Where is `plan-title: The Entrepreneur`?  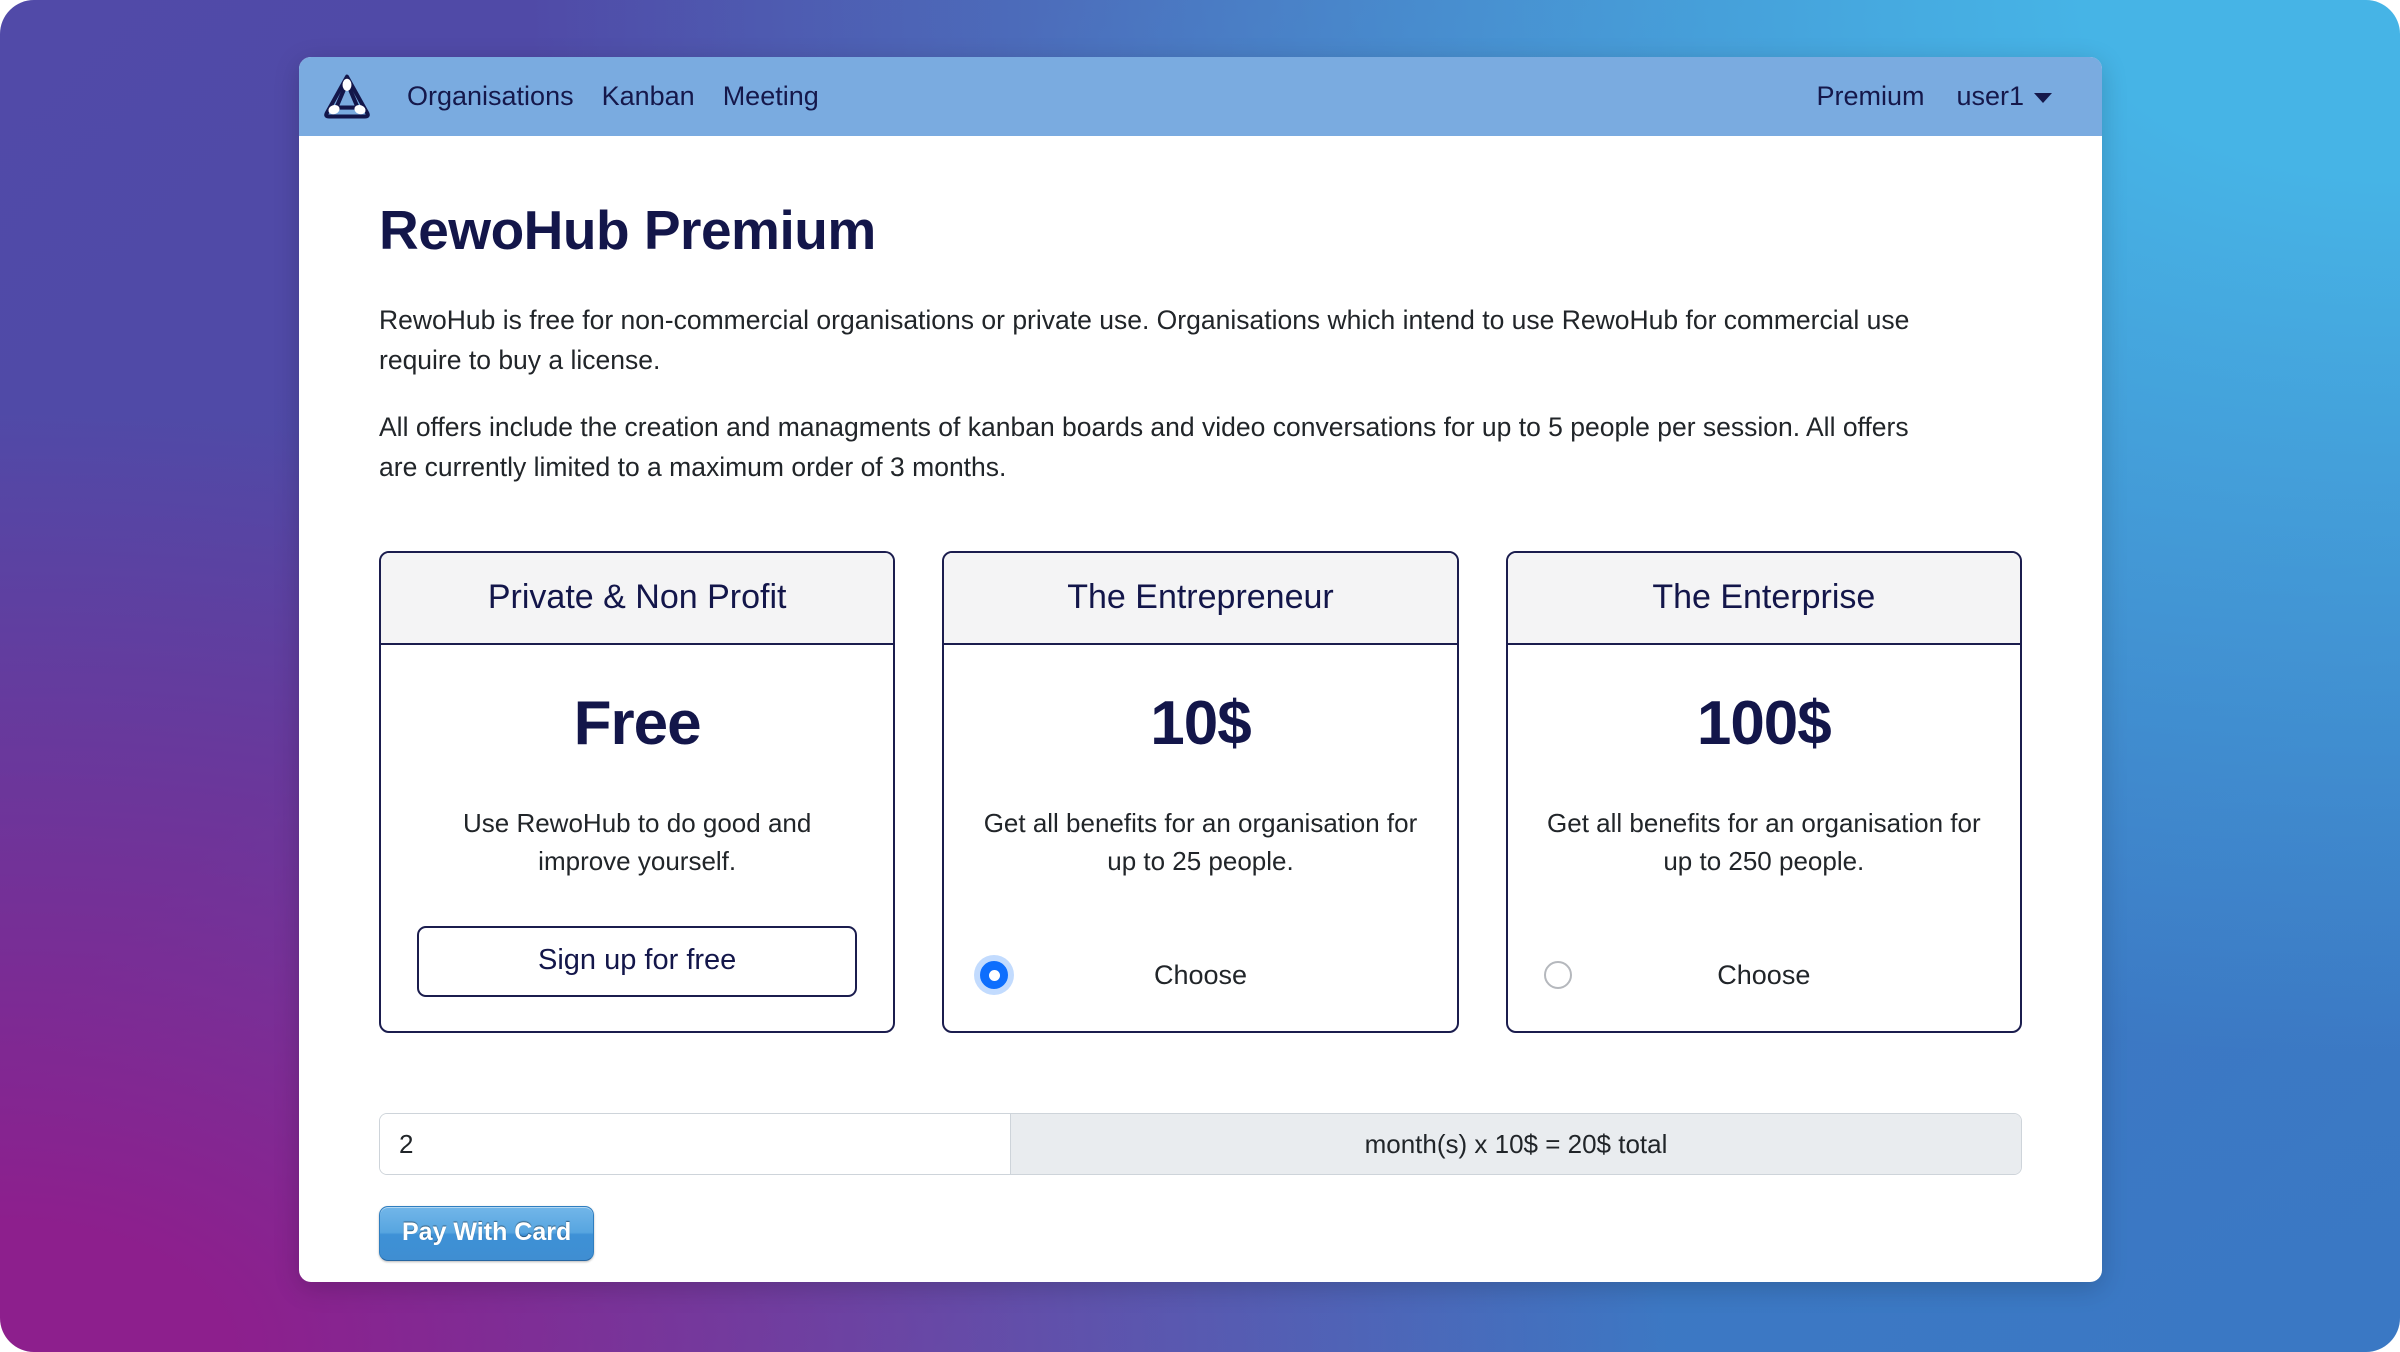
plan-title: The Entrepreneur is located at coordinates (1200, 597).